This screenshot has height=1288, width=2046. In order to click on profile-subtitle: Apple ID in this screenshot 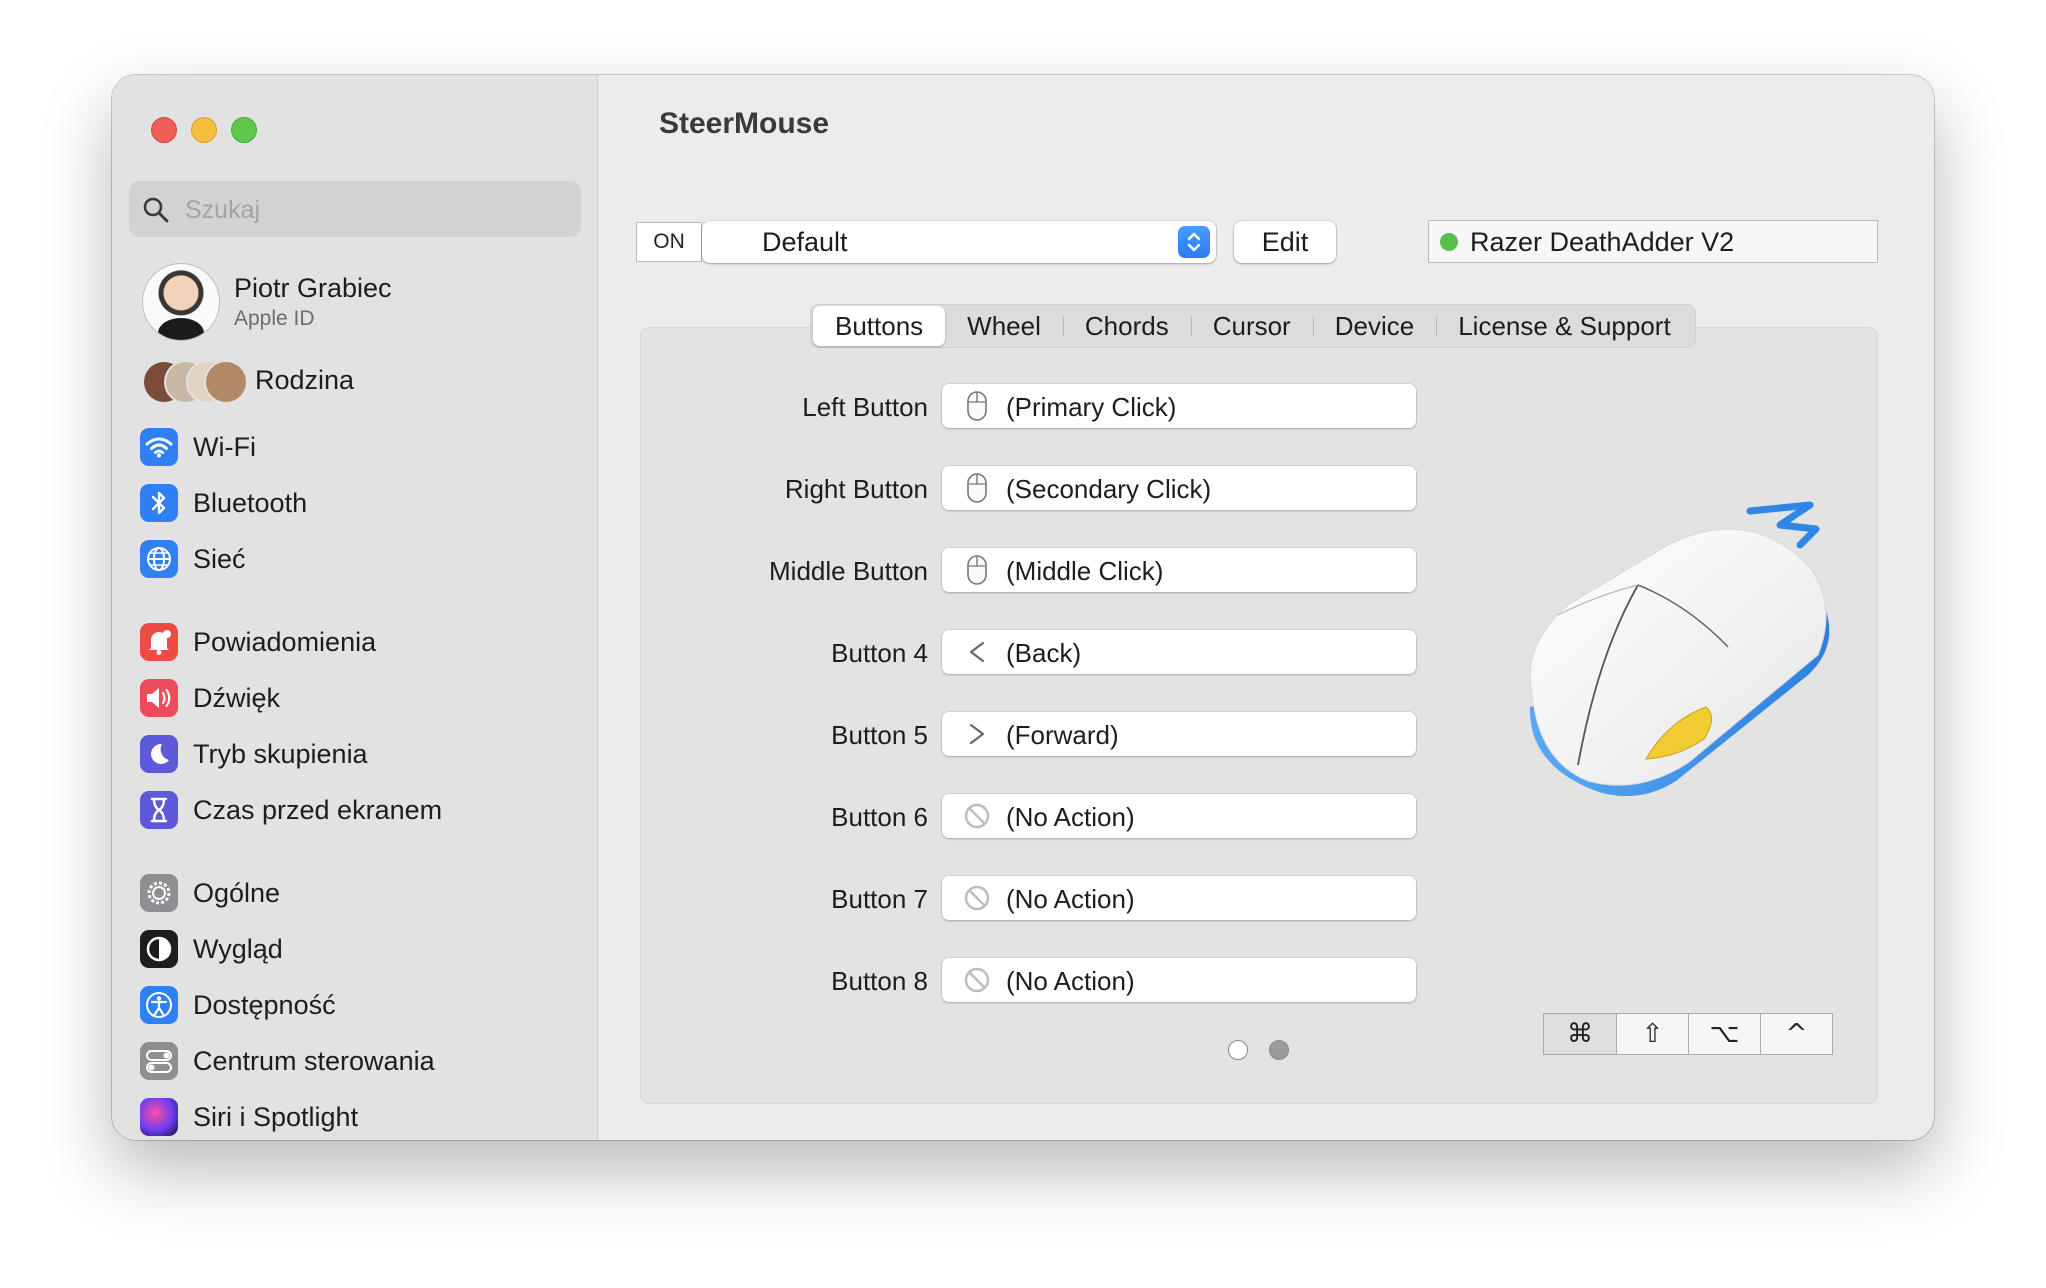, I will do `click(274, 318)`.